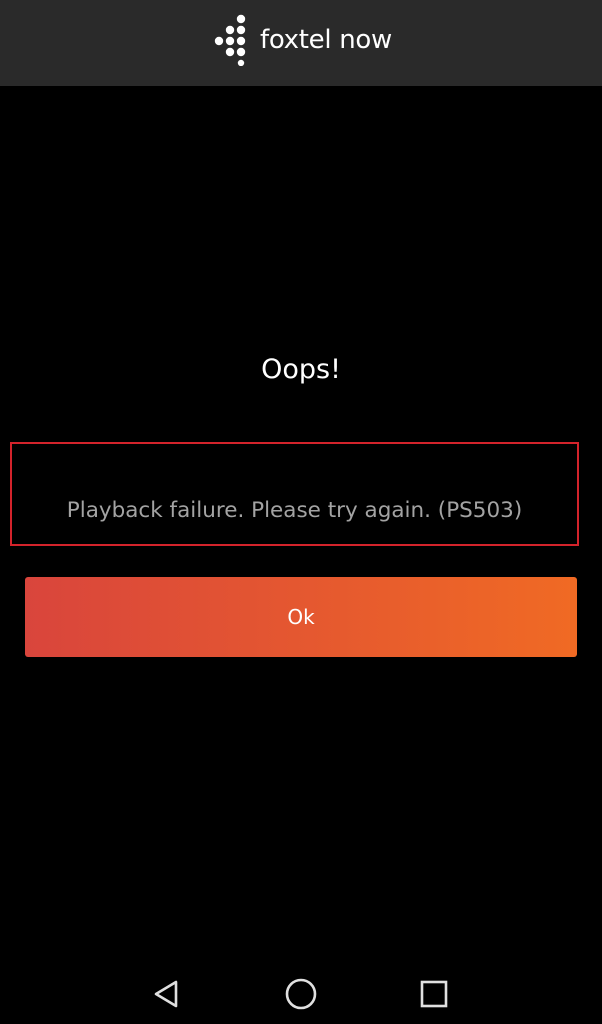 The image size is (602, 1024). I want to click on app-header: foxtel now, so click(301, 43).